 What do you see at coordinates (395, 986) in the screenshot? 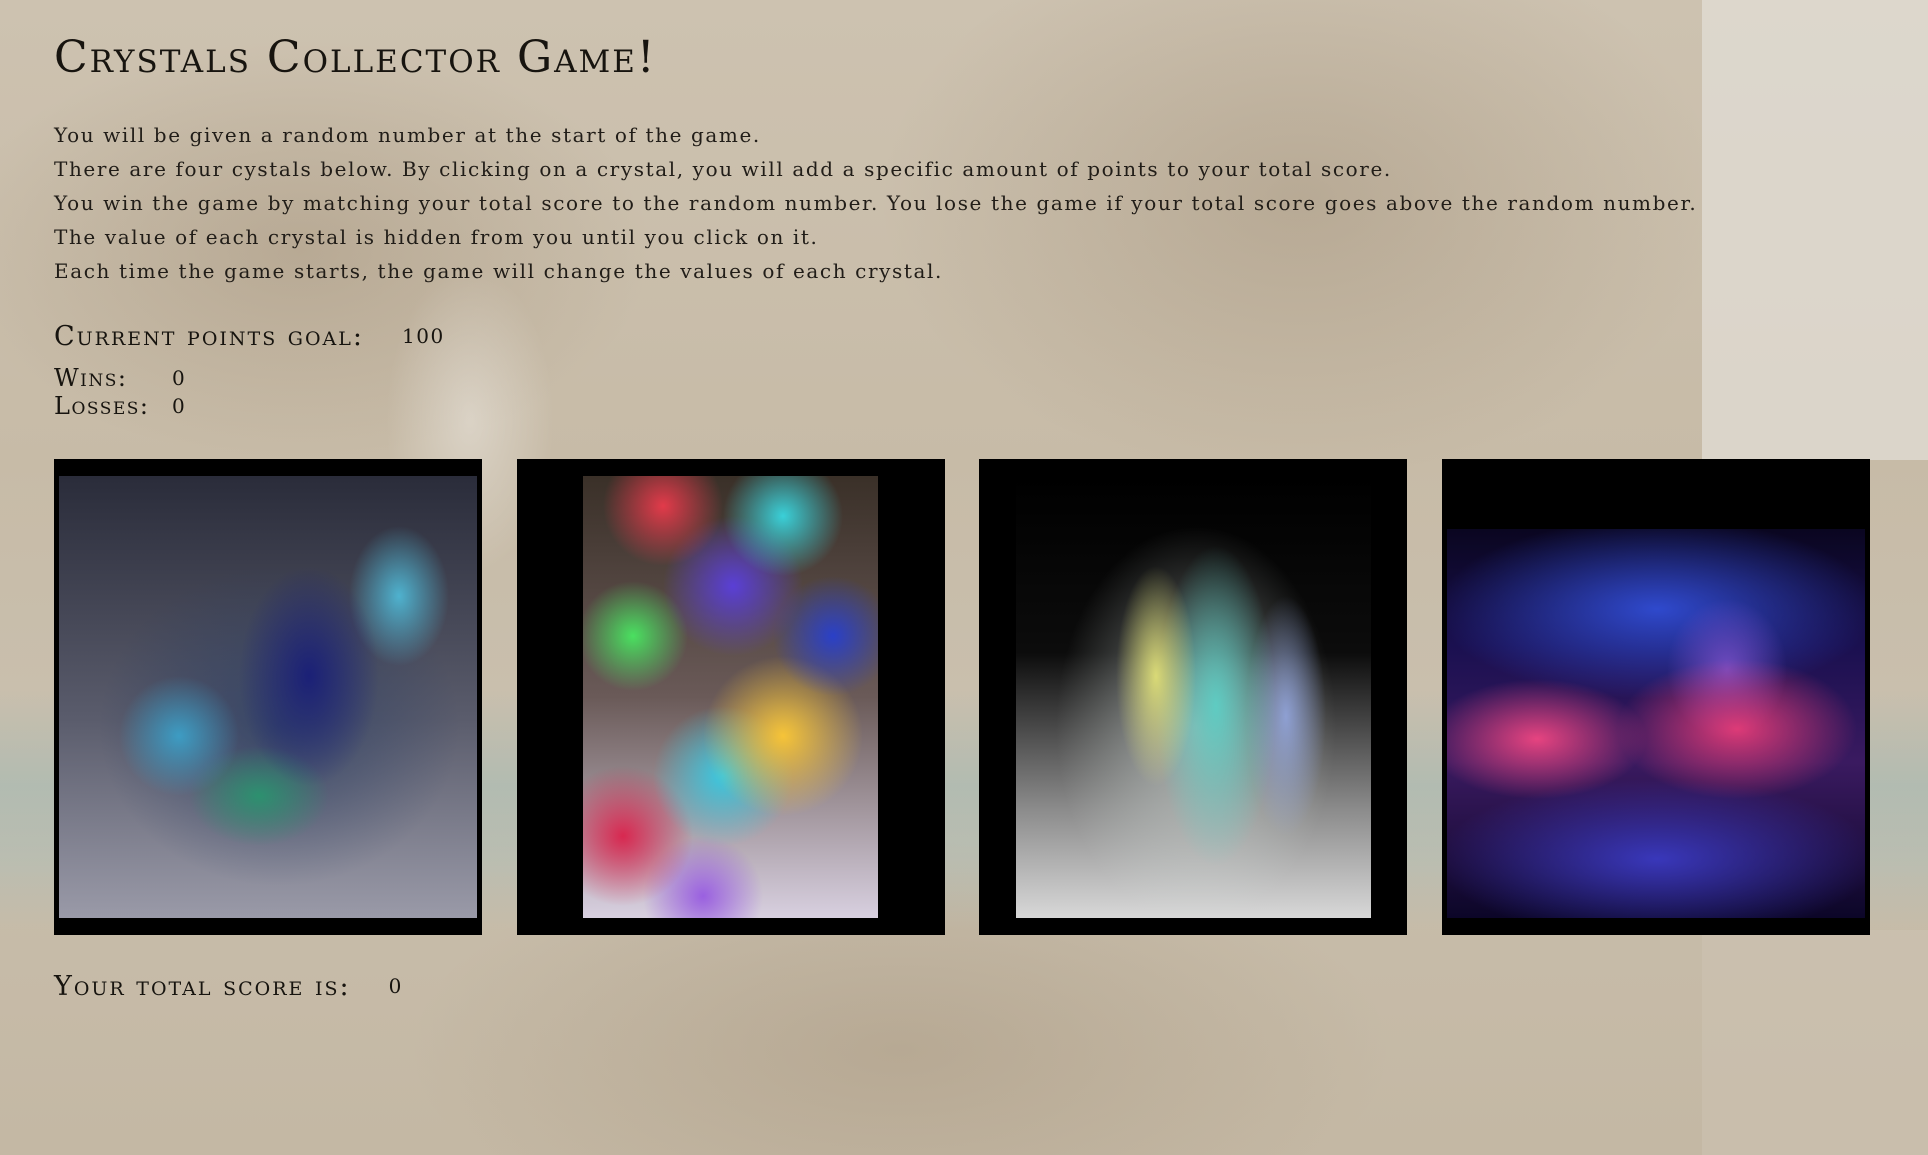
I see `total-score-value: 0` at bounding box center [395, 986].